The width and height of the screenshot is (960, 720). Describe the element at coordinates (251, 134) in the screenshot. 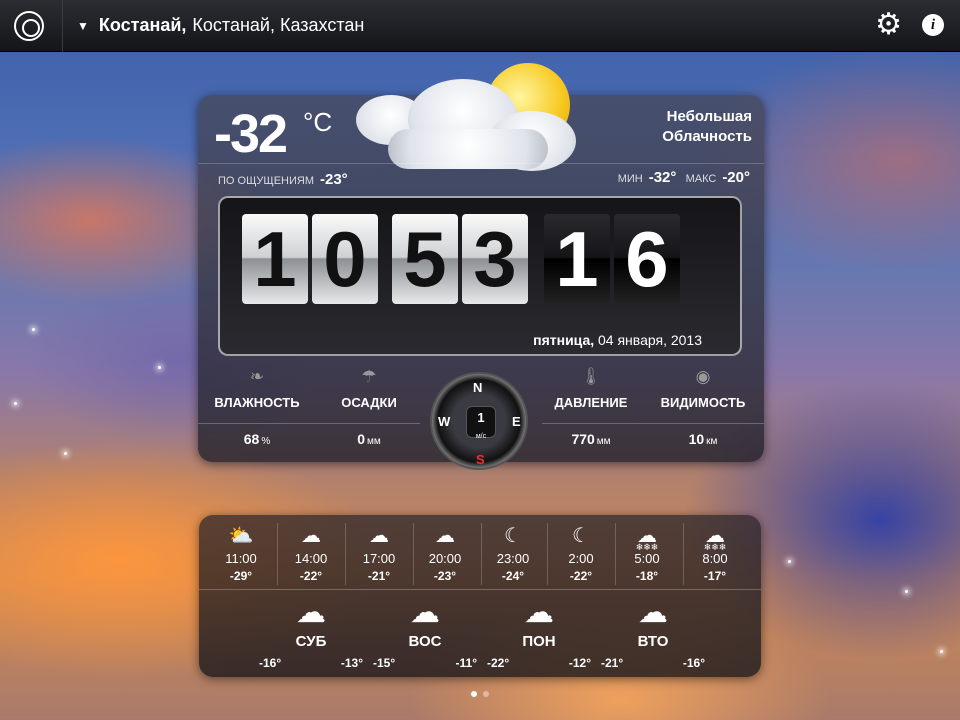

I see `current-temperature: -32` at that location.